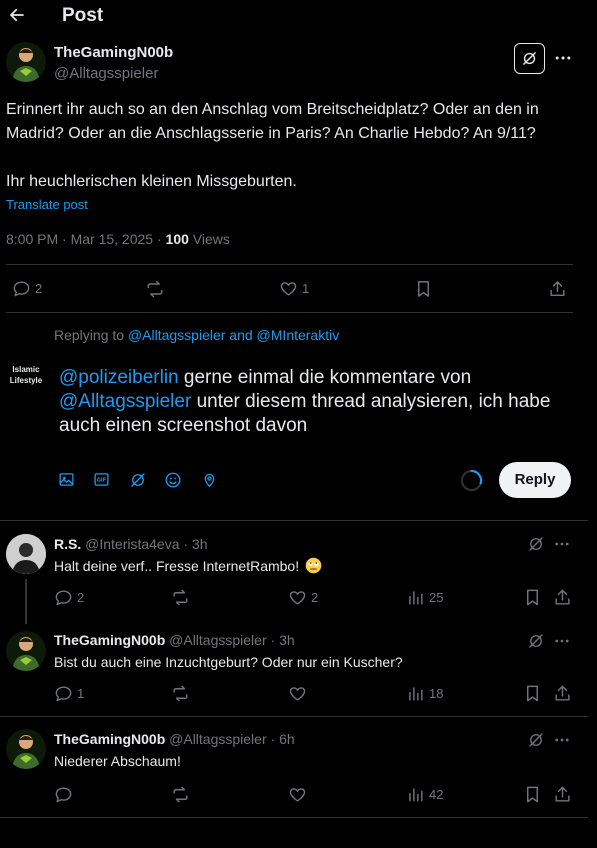 Image resolution: width=597 pixels, height=848 pixels. I want to click on reply-count: 1, so click(81, 693).